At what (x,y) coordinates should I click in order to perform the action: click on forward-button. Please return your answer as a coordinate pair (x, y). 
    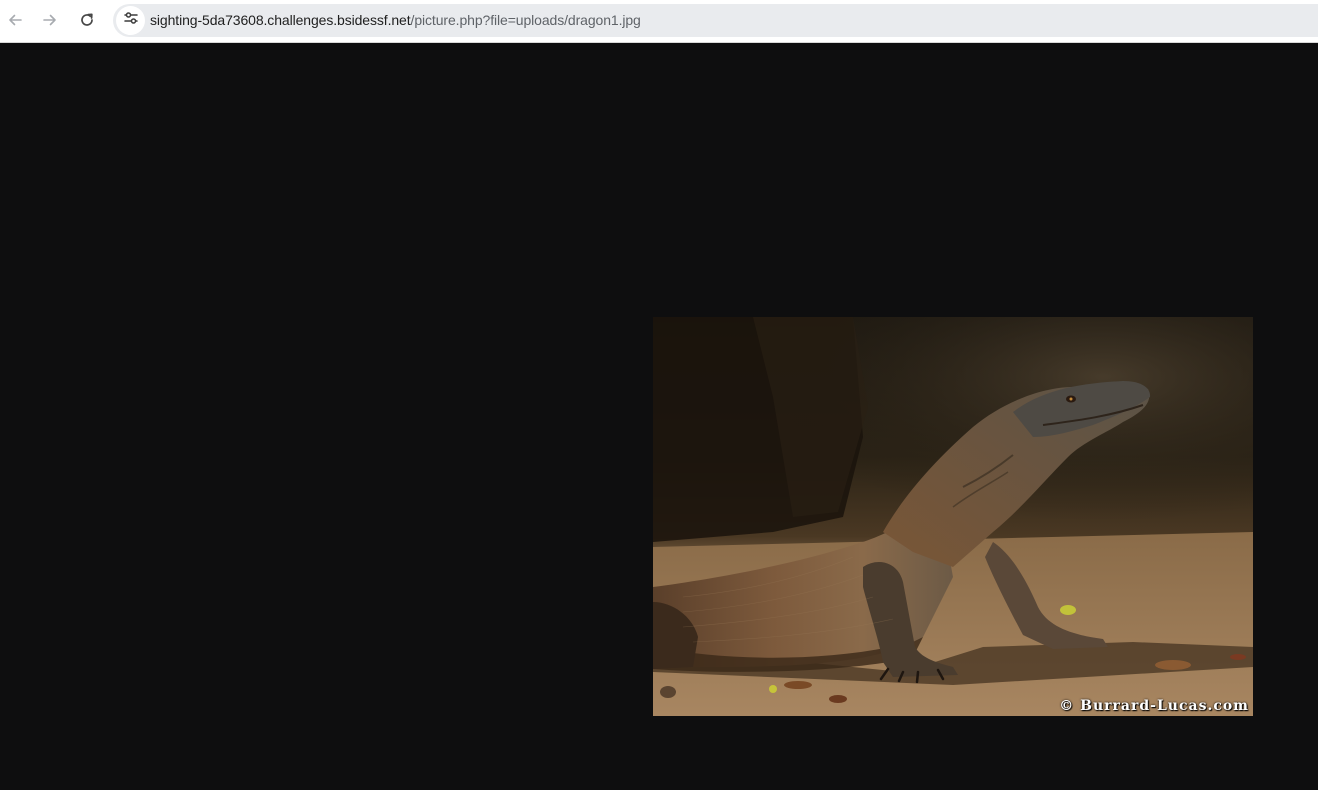
    Looking at the image, I should click on (50, 20).